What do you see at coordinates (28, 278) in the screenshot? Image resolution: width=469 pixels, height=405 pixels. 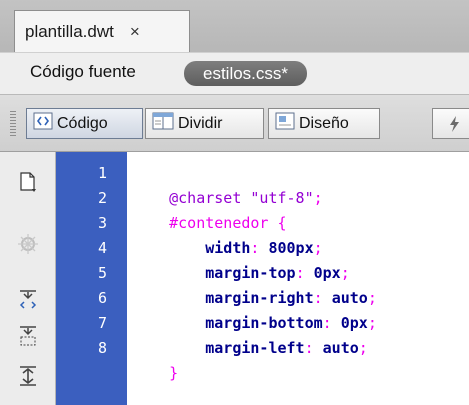 I see `coding-toolbar` at bounding box center [28, 278].